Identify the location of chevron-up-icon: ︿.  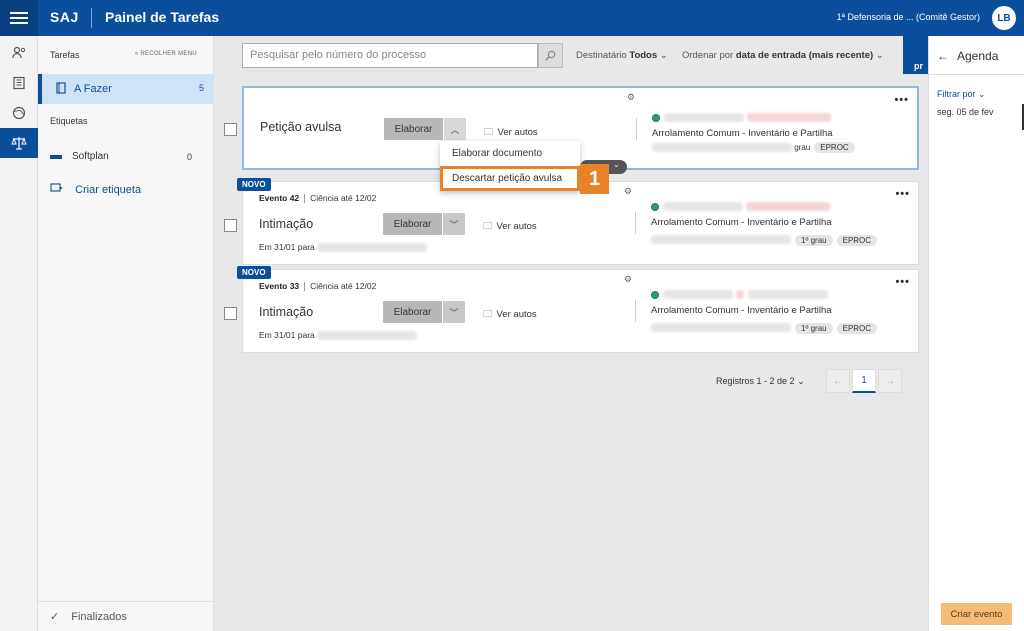
(455, 129).